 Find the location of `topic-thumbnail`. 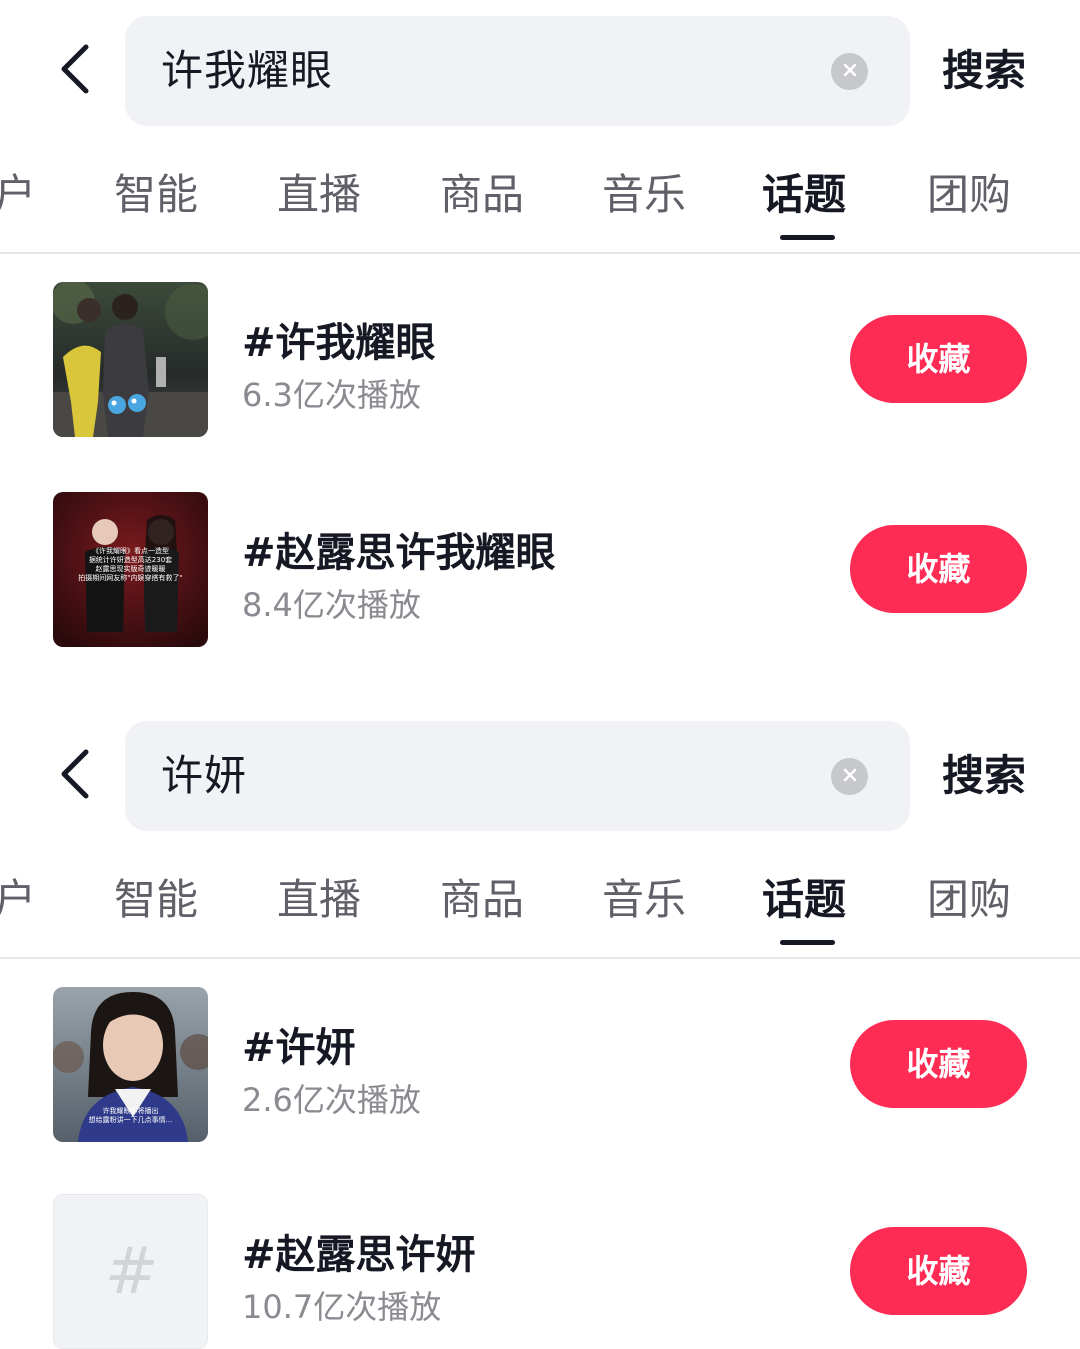

topic-thumbnail is located at coordinates (130, 359).